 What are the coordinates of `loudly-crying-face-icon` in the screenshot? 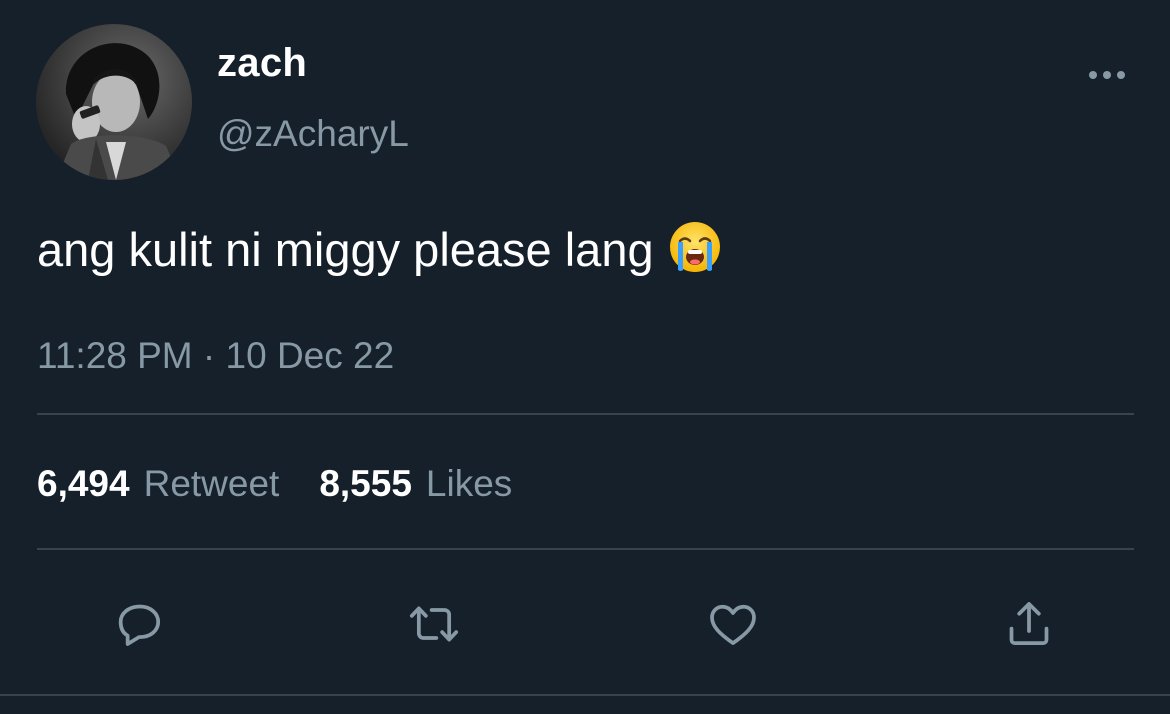 It's located at (695, 247).